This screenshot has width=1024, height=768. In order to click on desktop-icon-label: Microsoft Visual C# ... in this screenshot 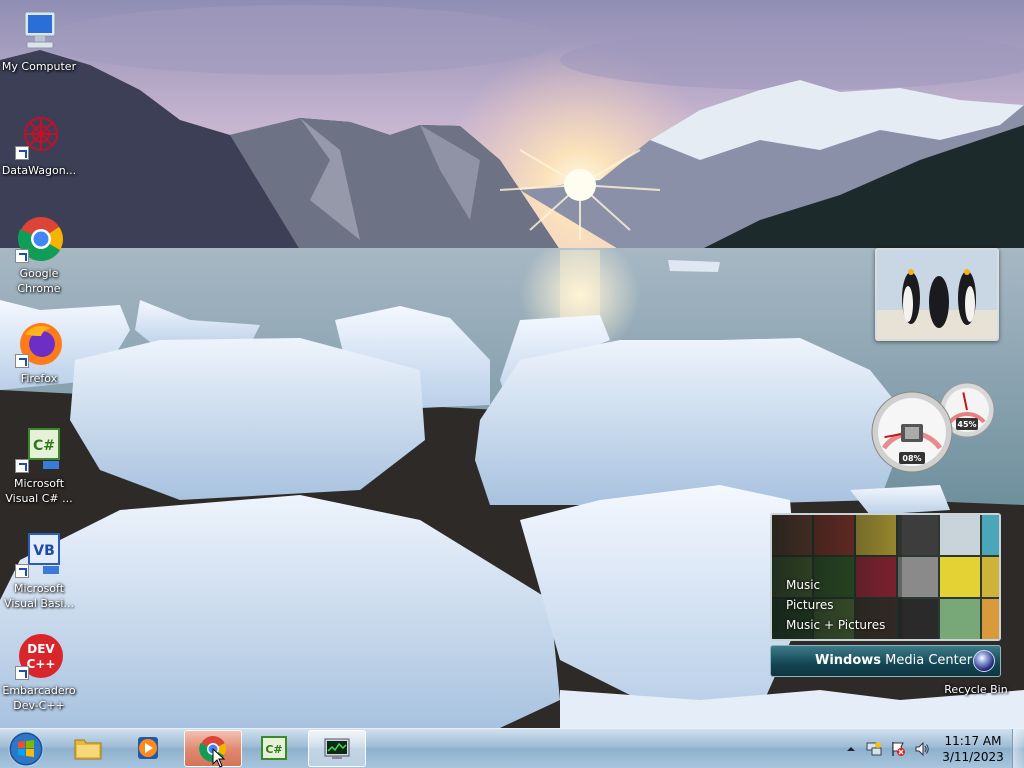, I will do `click(39, 491)`.